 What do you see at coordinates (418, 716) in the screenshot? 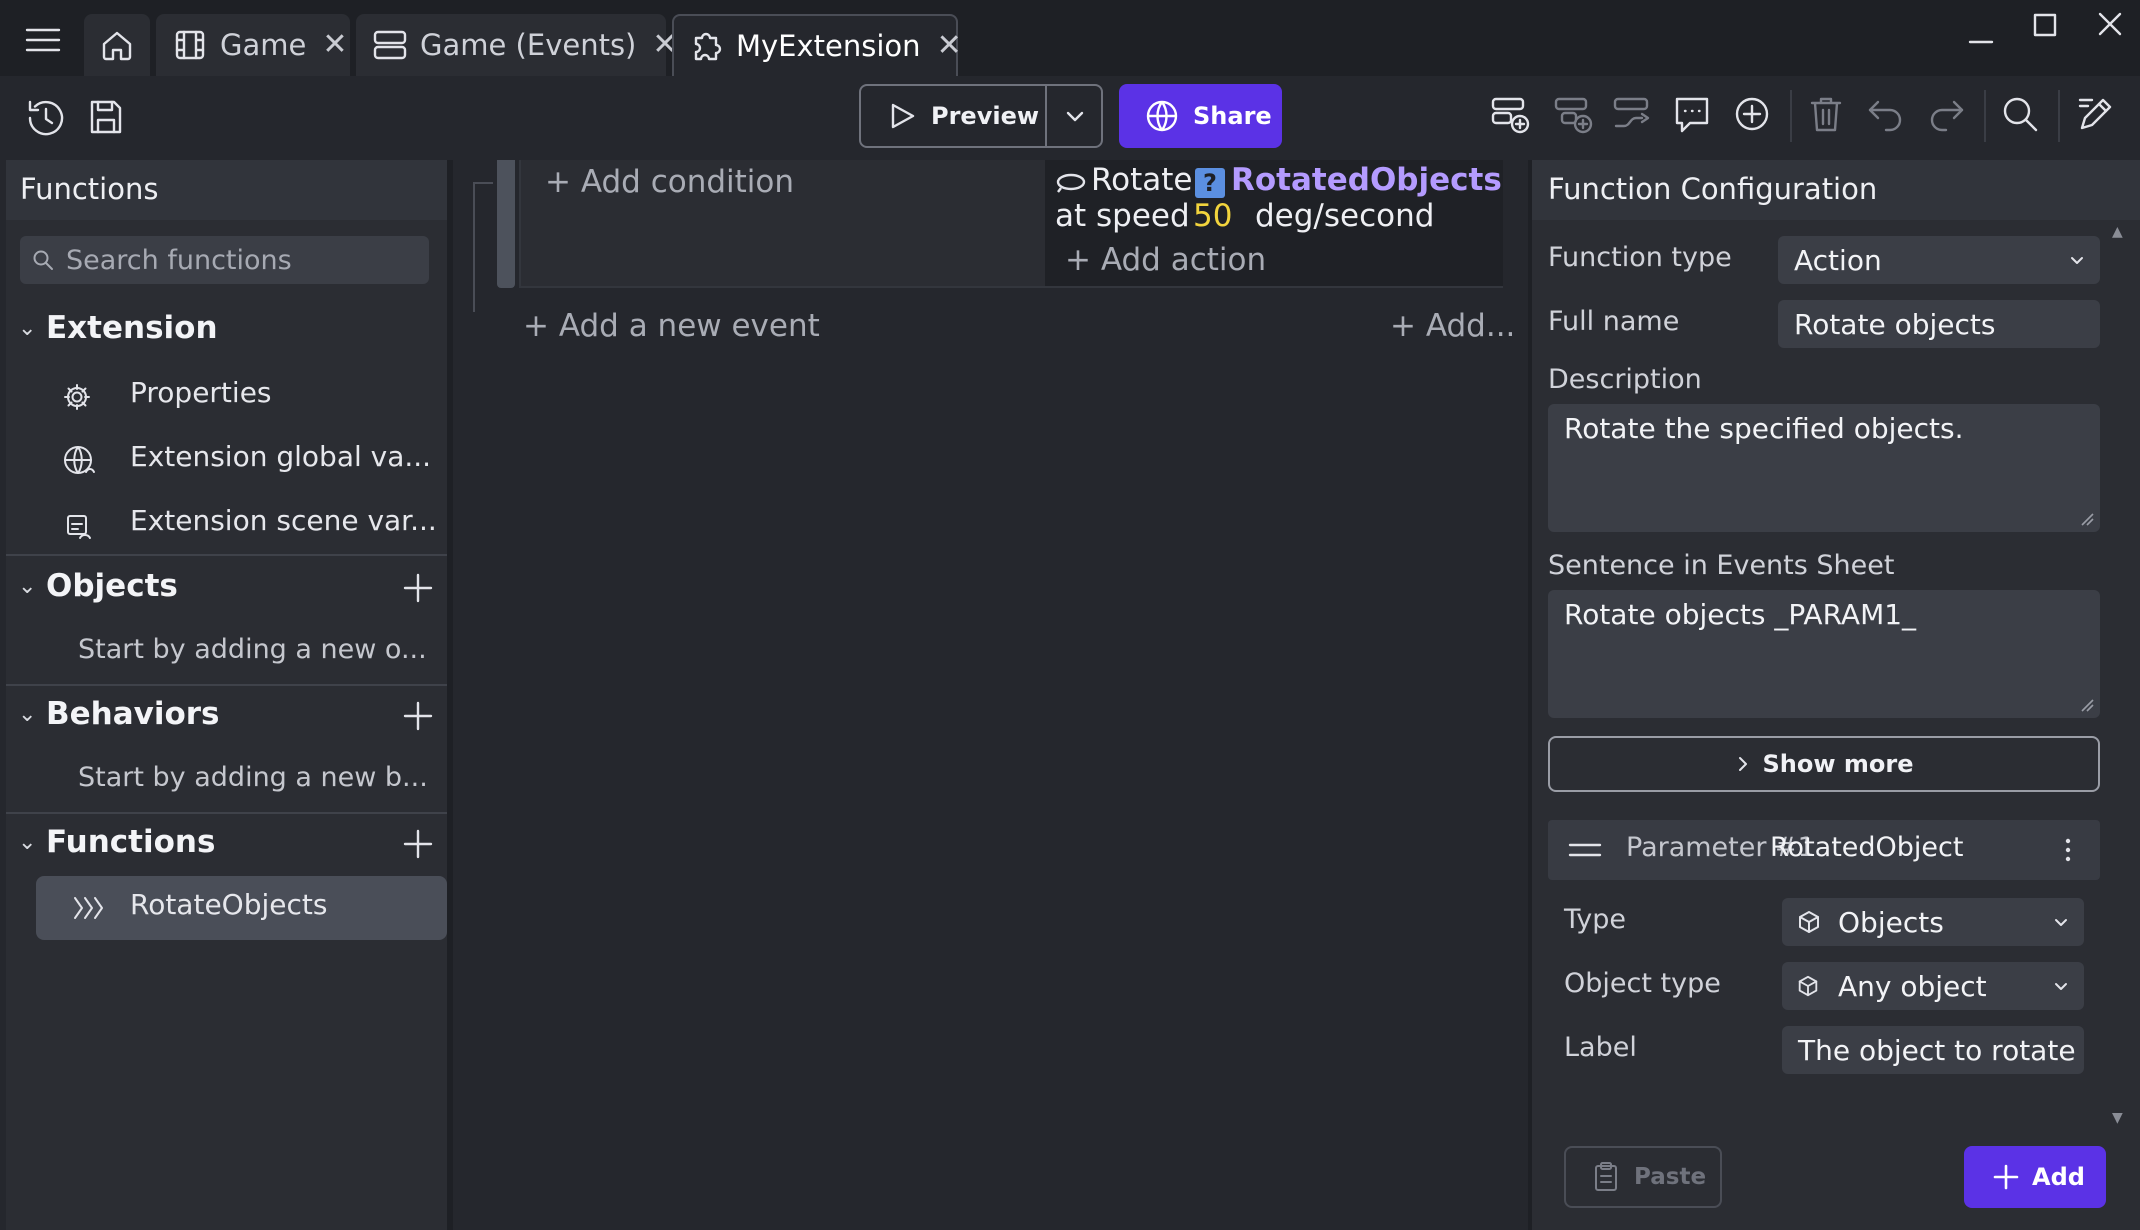
I see `add-behavior-icon` at bounding box center [418, 716].